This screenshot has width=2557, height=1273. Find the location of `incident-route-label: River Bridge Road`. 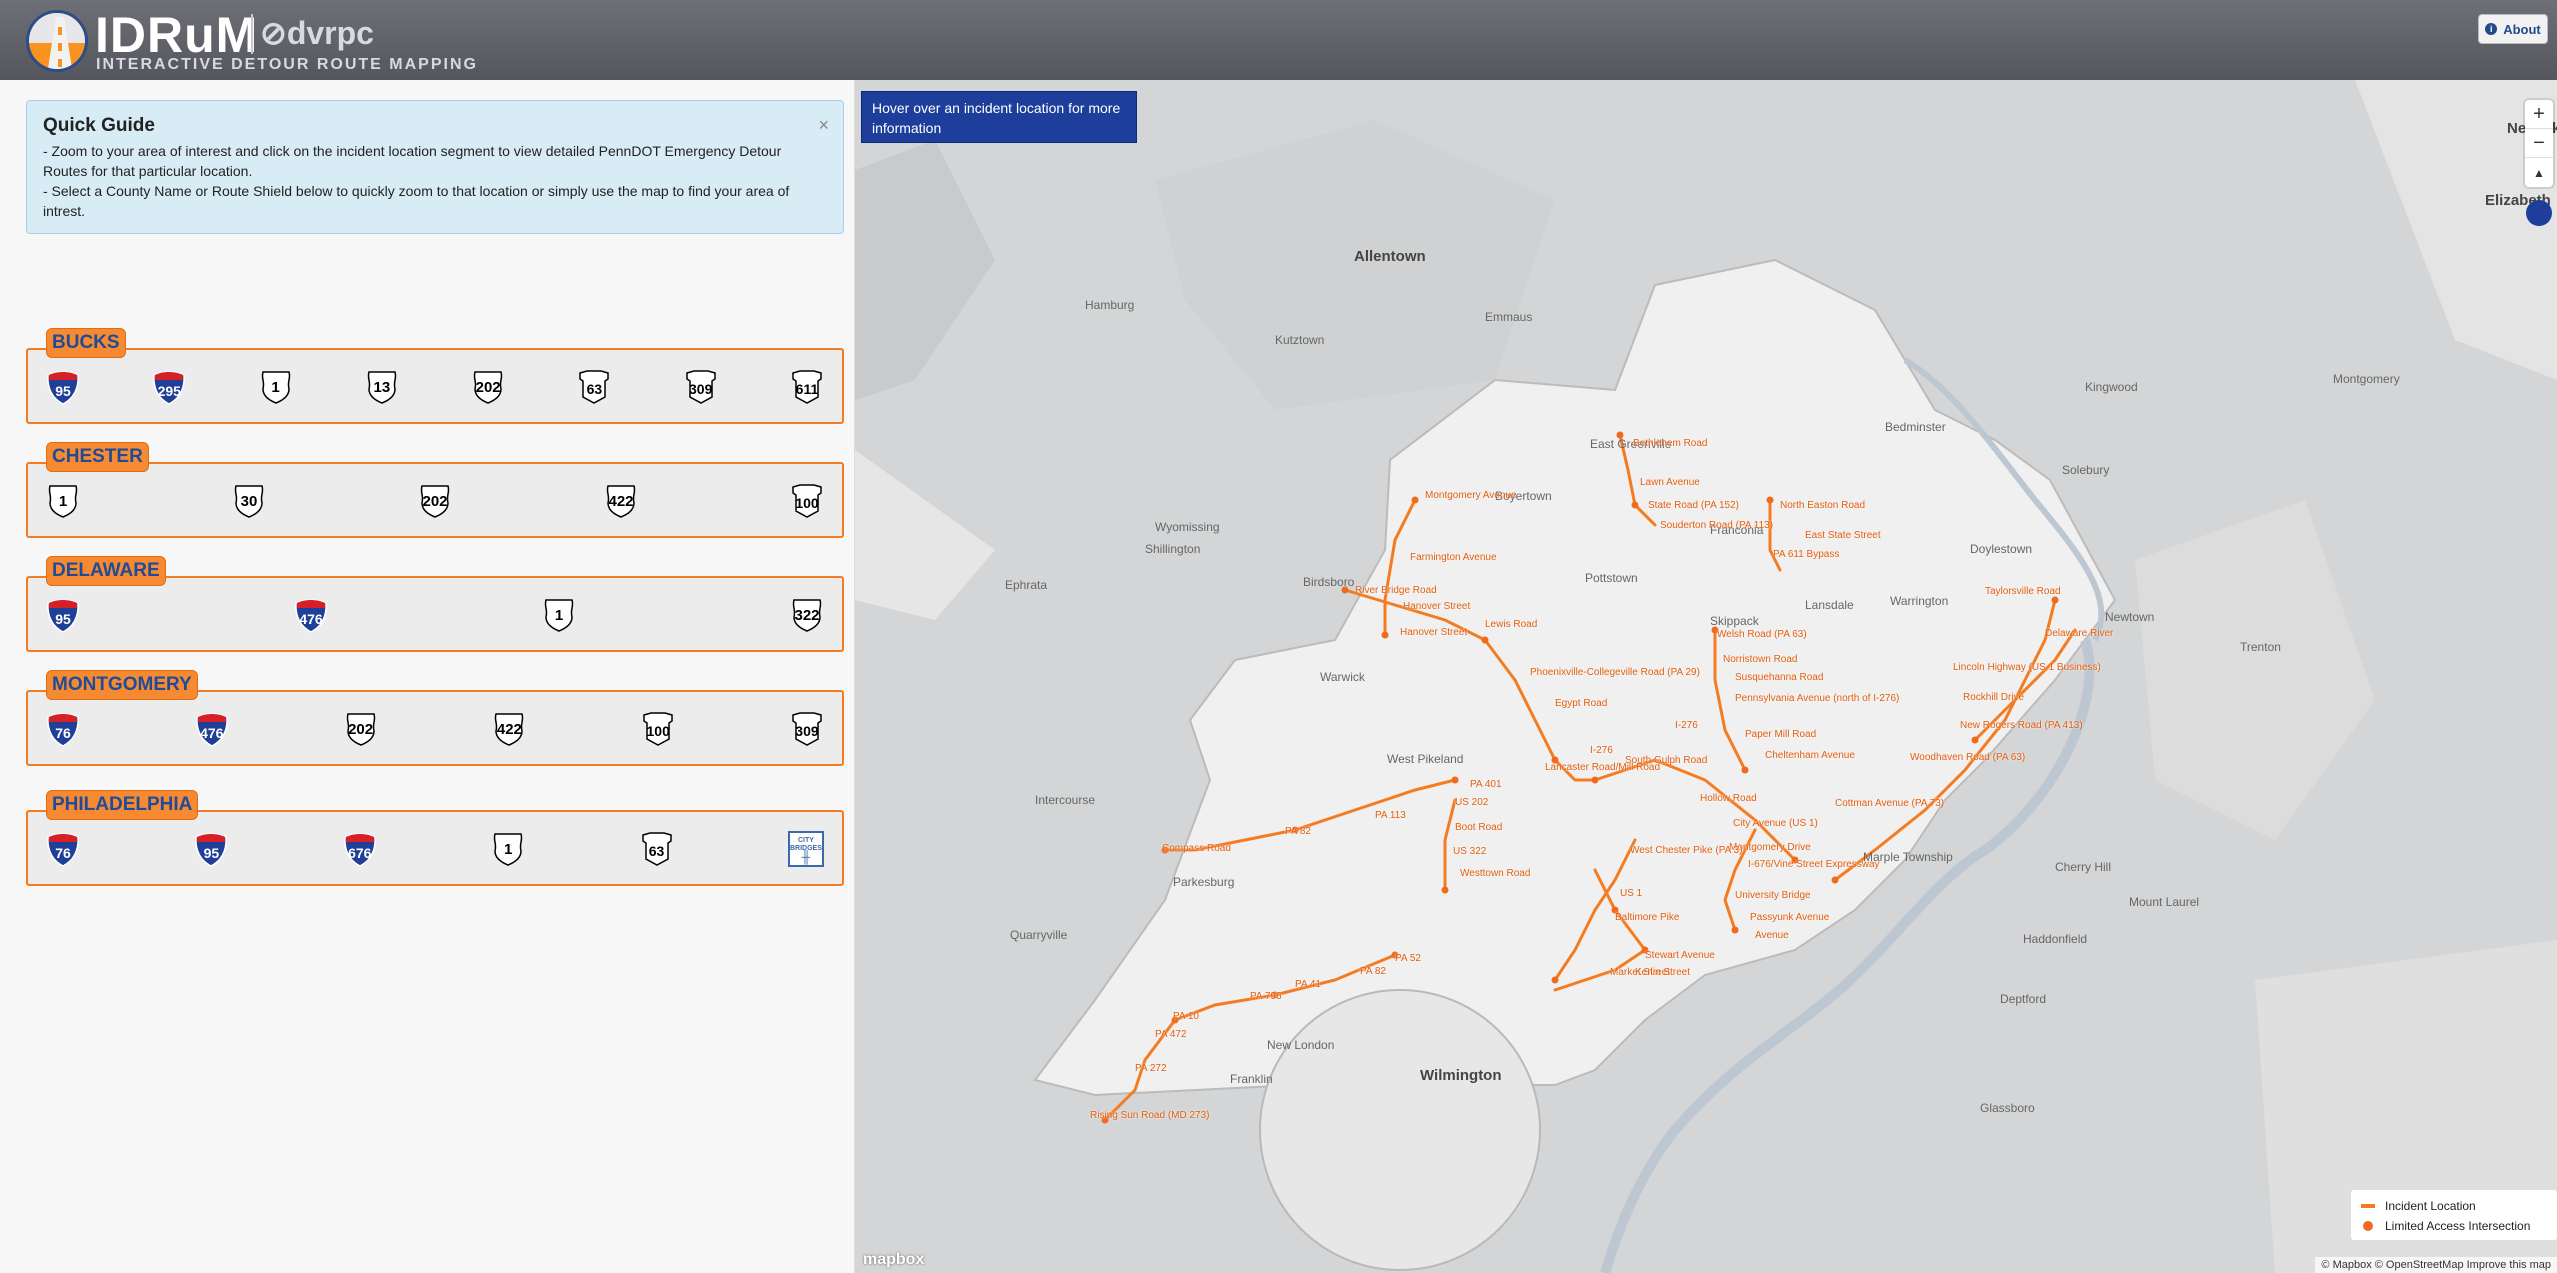

incident-route-label: River Bridge Road is located at coordinates (1396, 590).